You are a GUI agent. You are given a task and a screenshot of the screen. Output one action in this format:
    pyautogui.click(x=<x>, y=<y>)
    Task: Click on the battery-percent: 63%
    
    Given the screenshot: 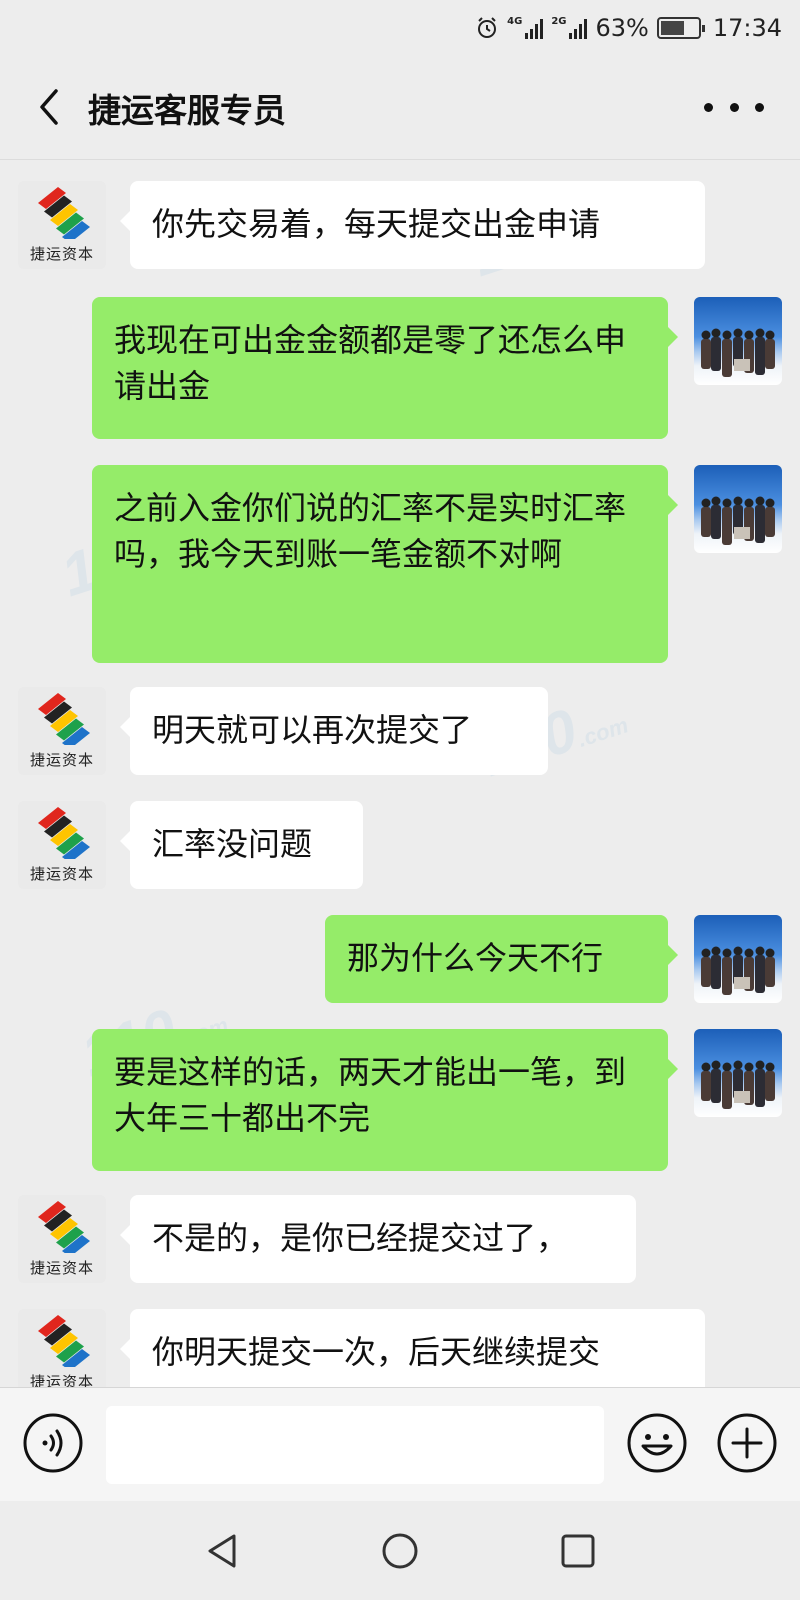 What is the action you would take?
    pyautogui.click(x=622, y=28)
    